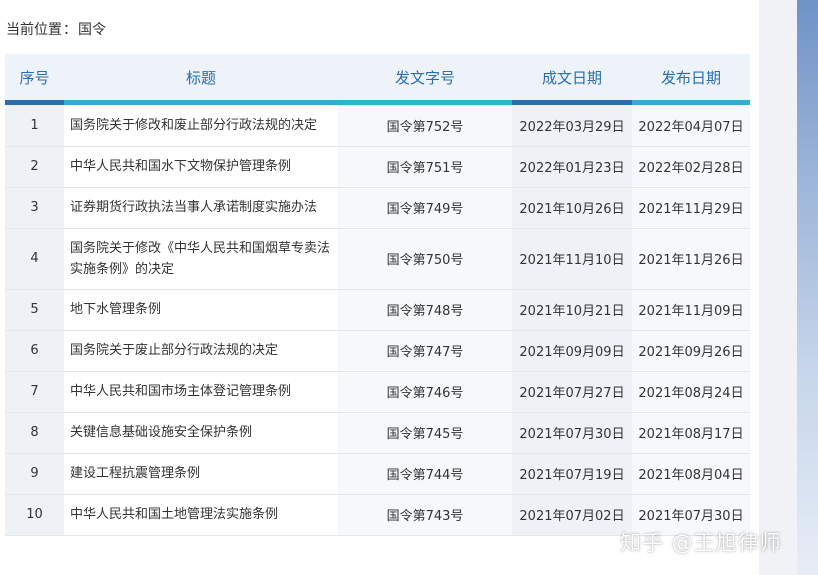  I want to click on row-written-date: 2022年03月29日, so click(572, 126).